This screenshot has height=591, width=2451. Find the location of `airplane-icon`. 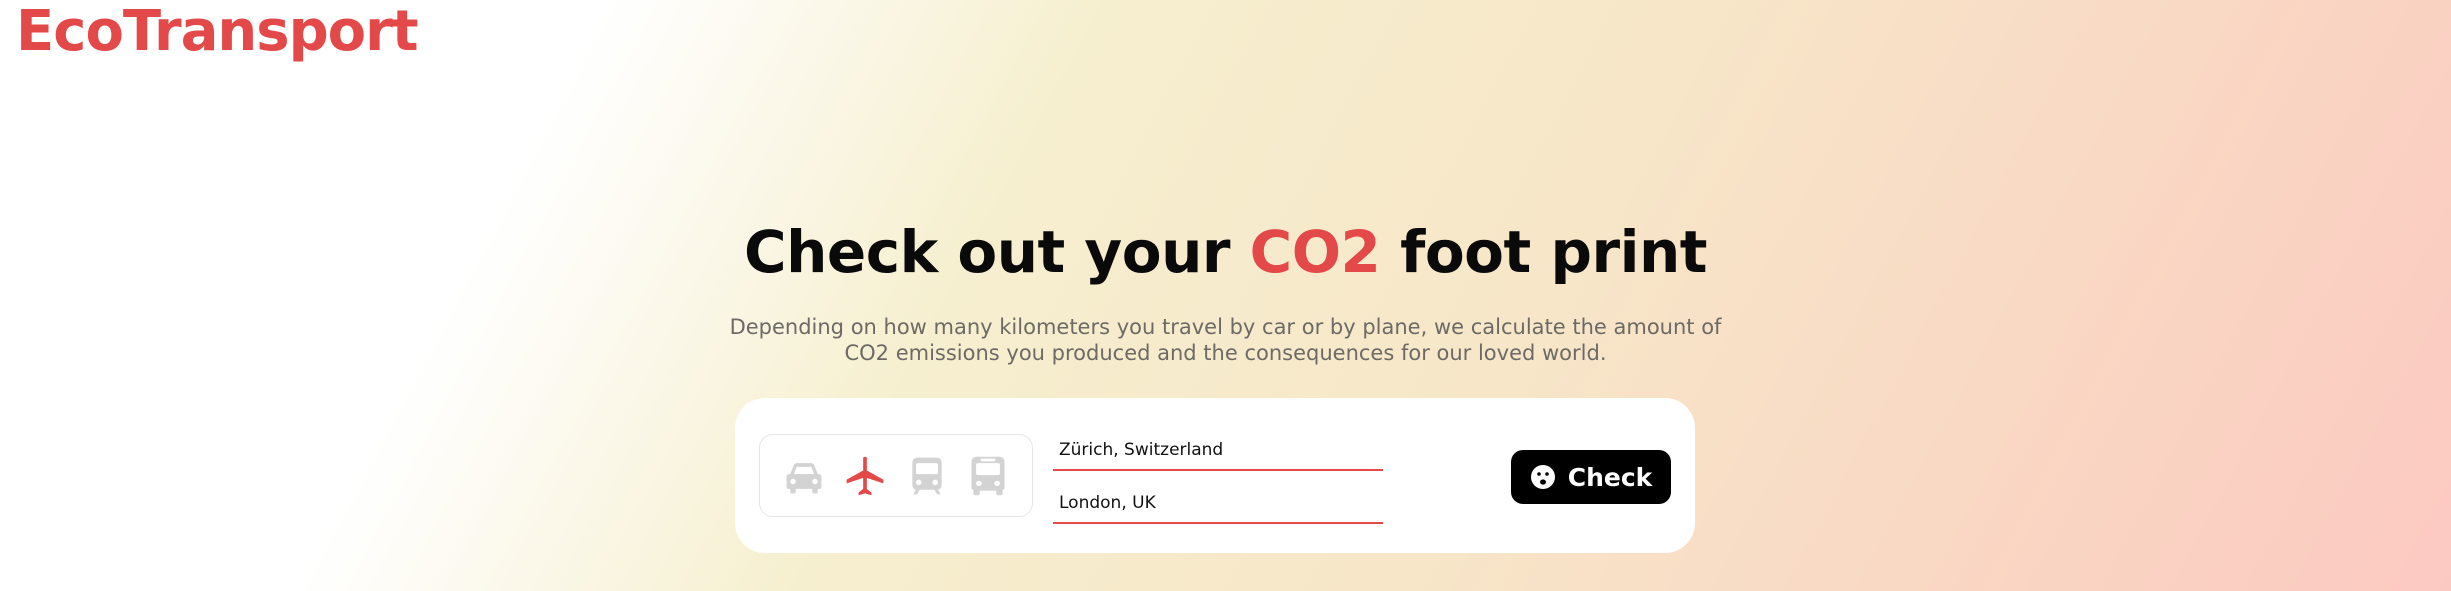

airplane-icon is located at coordinates (865, 475).